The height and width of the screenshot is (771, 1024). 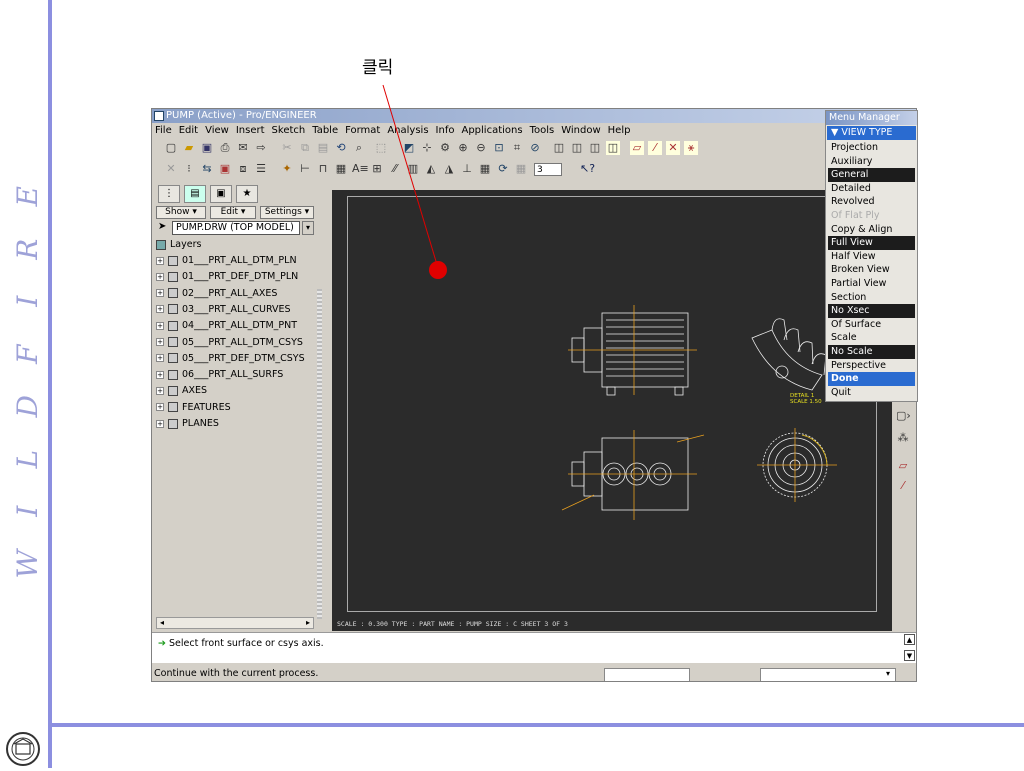 I want to click on tree-item: +02___PRT_ALL_AXES, so click(x=216, y=294).